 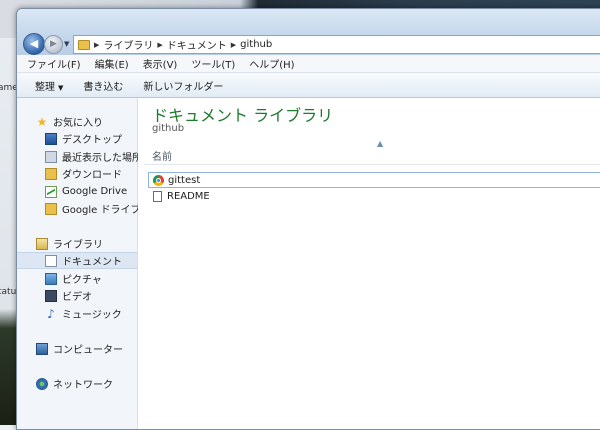 What do you see at coordinates (92, 315) in the screenshot?
I see `sidebar-item-label: ミュージック` at bounding box center [92, 315].